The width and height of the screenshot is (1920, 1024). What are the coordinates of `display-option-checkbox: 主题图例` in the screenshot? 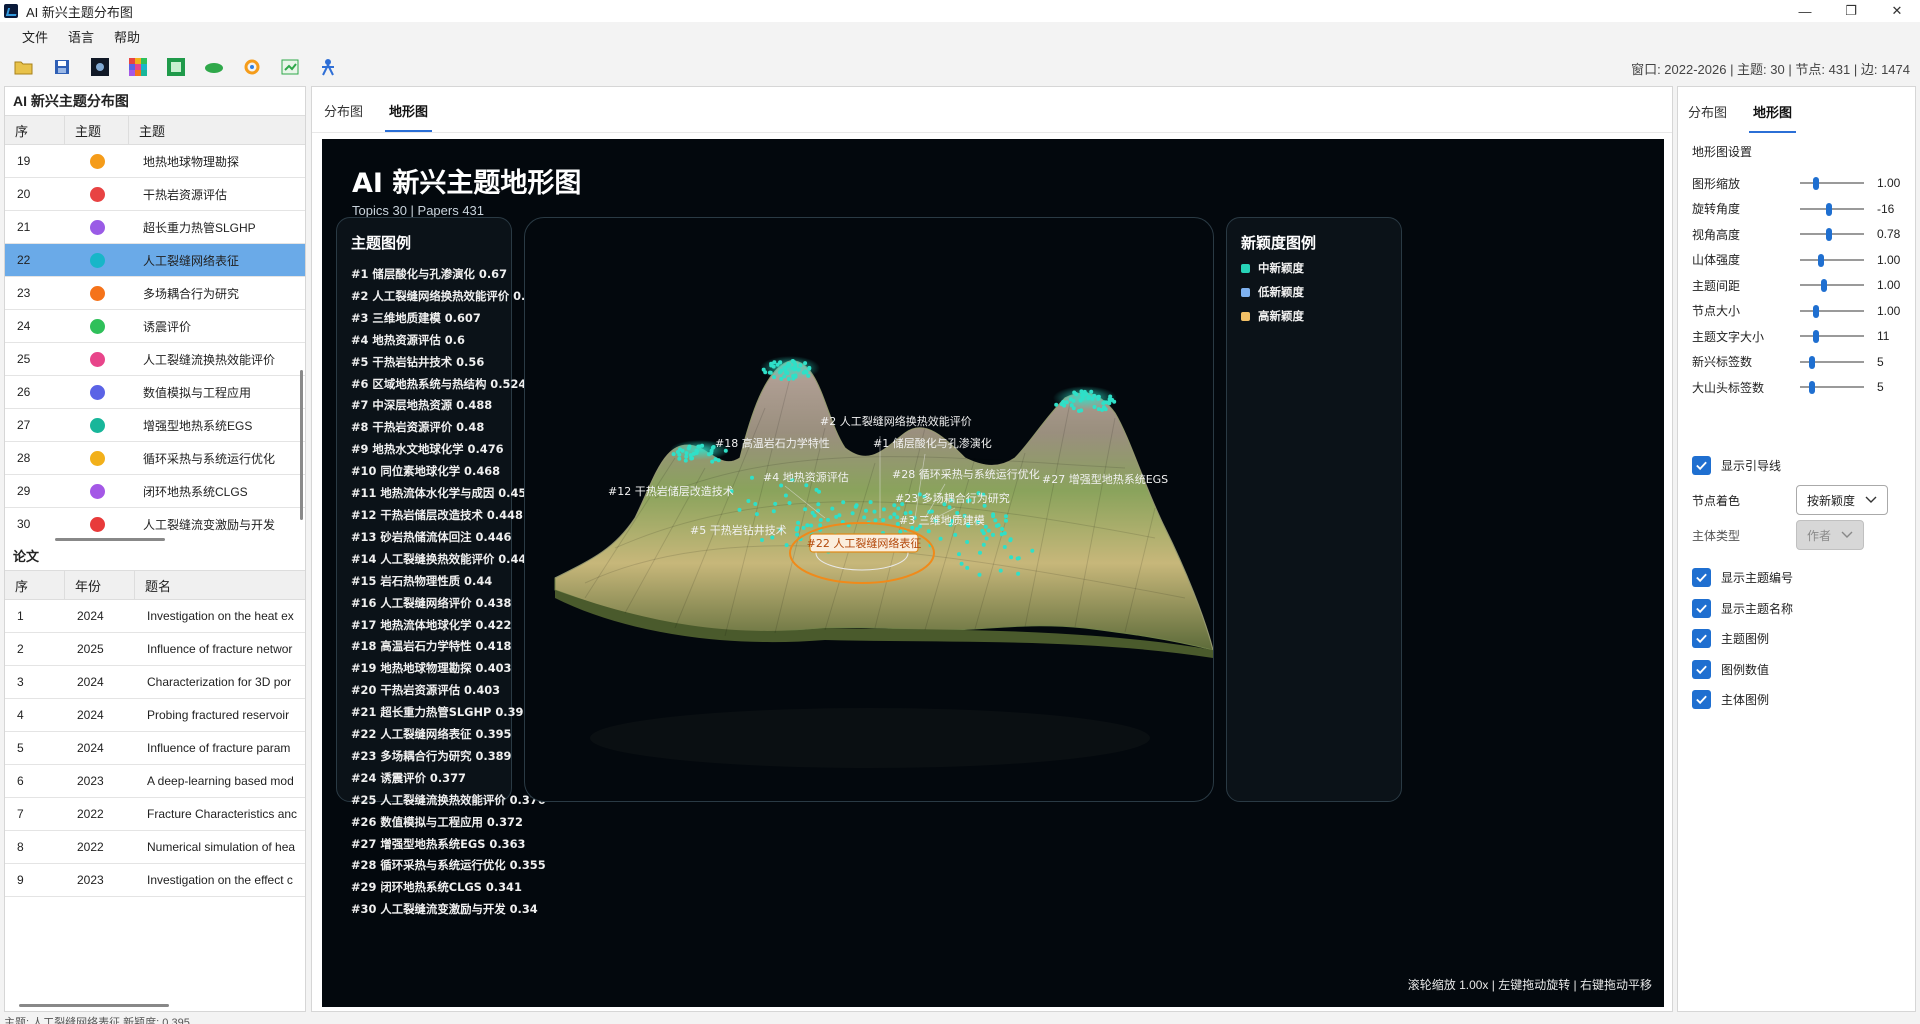 It's located at (1730, 638).